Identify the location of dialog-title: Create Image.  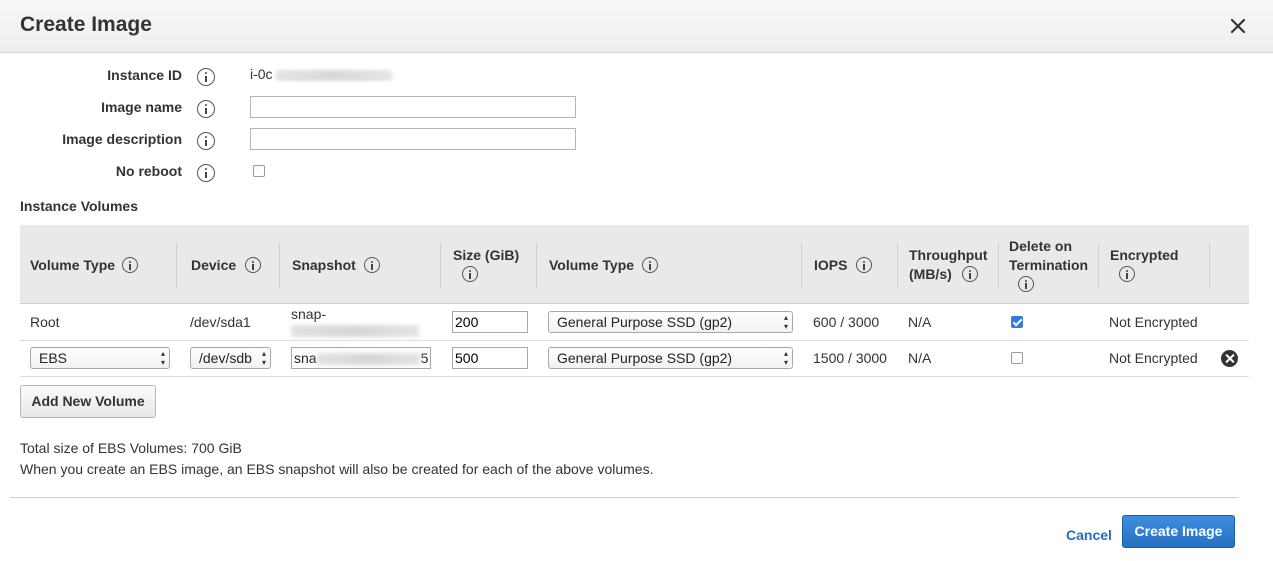
(86, 24).